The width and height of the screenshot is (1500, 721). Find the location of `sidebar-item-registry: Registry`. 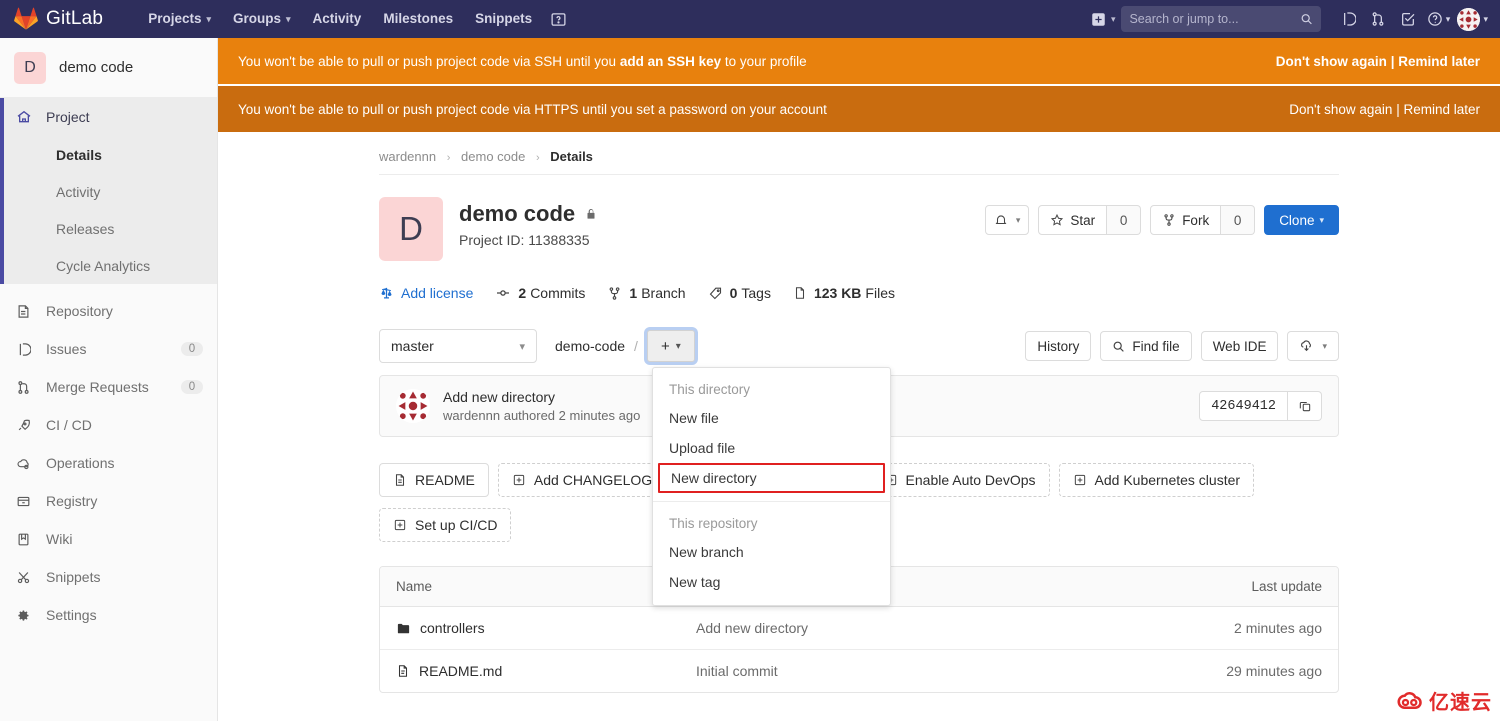

sidebar-item-registry: Registry is located at coordinates (108, 501).